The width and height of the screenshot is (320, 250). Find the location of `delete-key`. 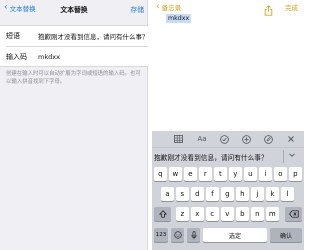

delete-key is located at coordinates (293, 214).